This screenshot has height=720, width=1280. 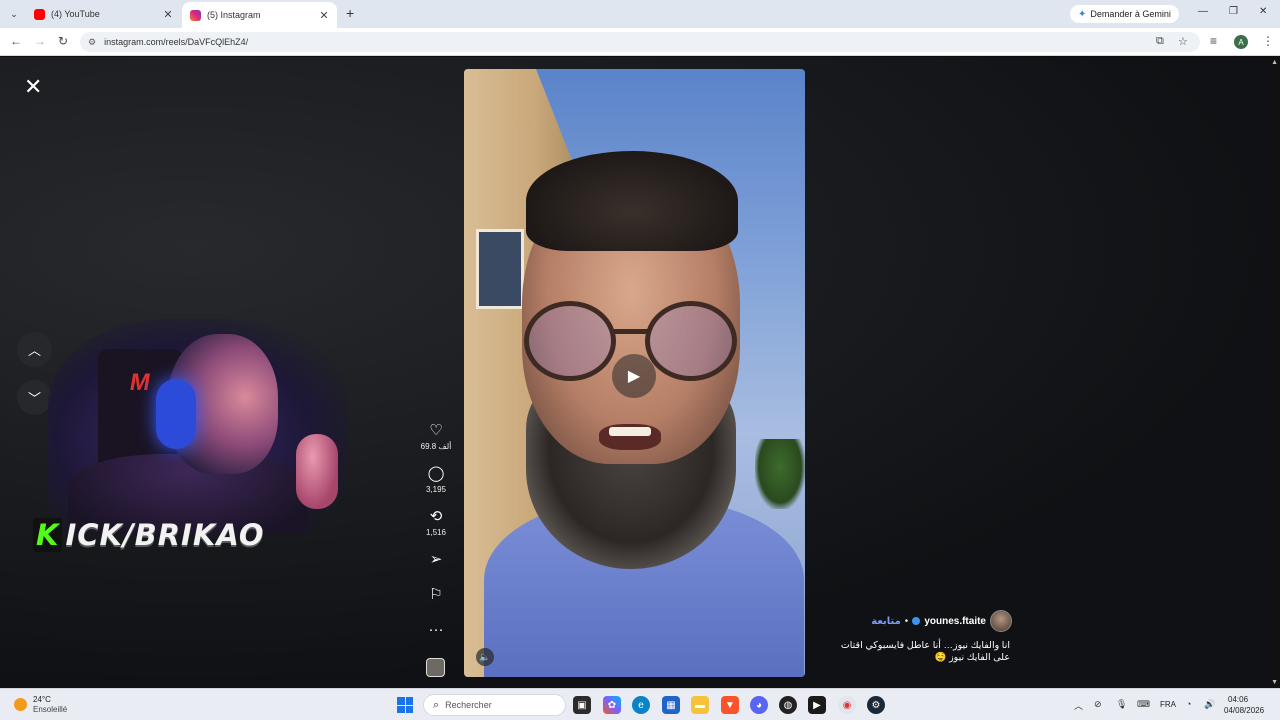 I want to click on brave-icon: ▼, so click(x=730, y=705).